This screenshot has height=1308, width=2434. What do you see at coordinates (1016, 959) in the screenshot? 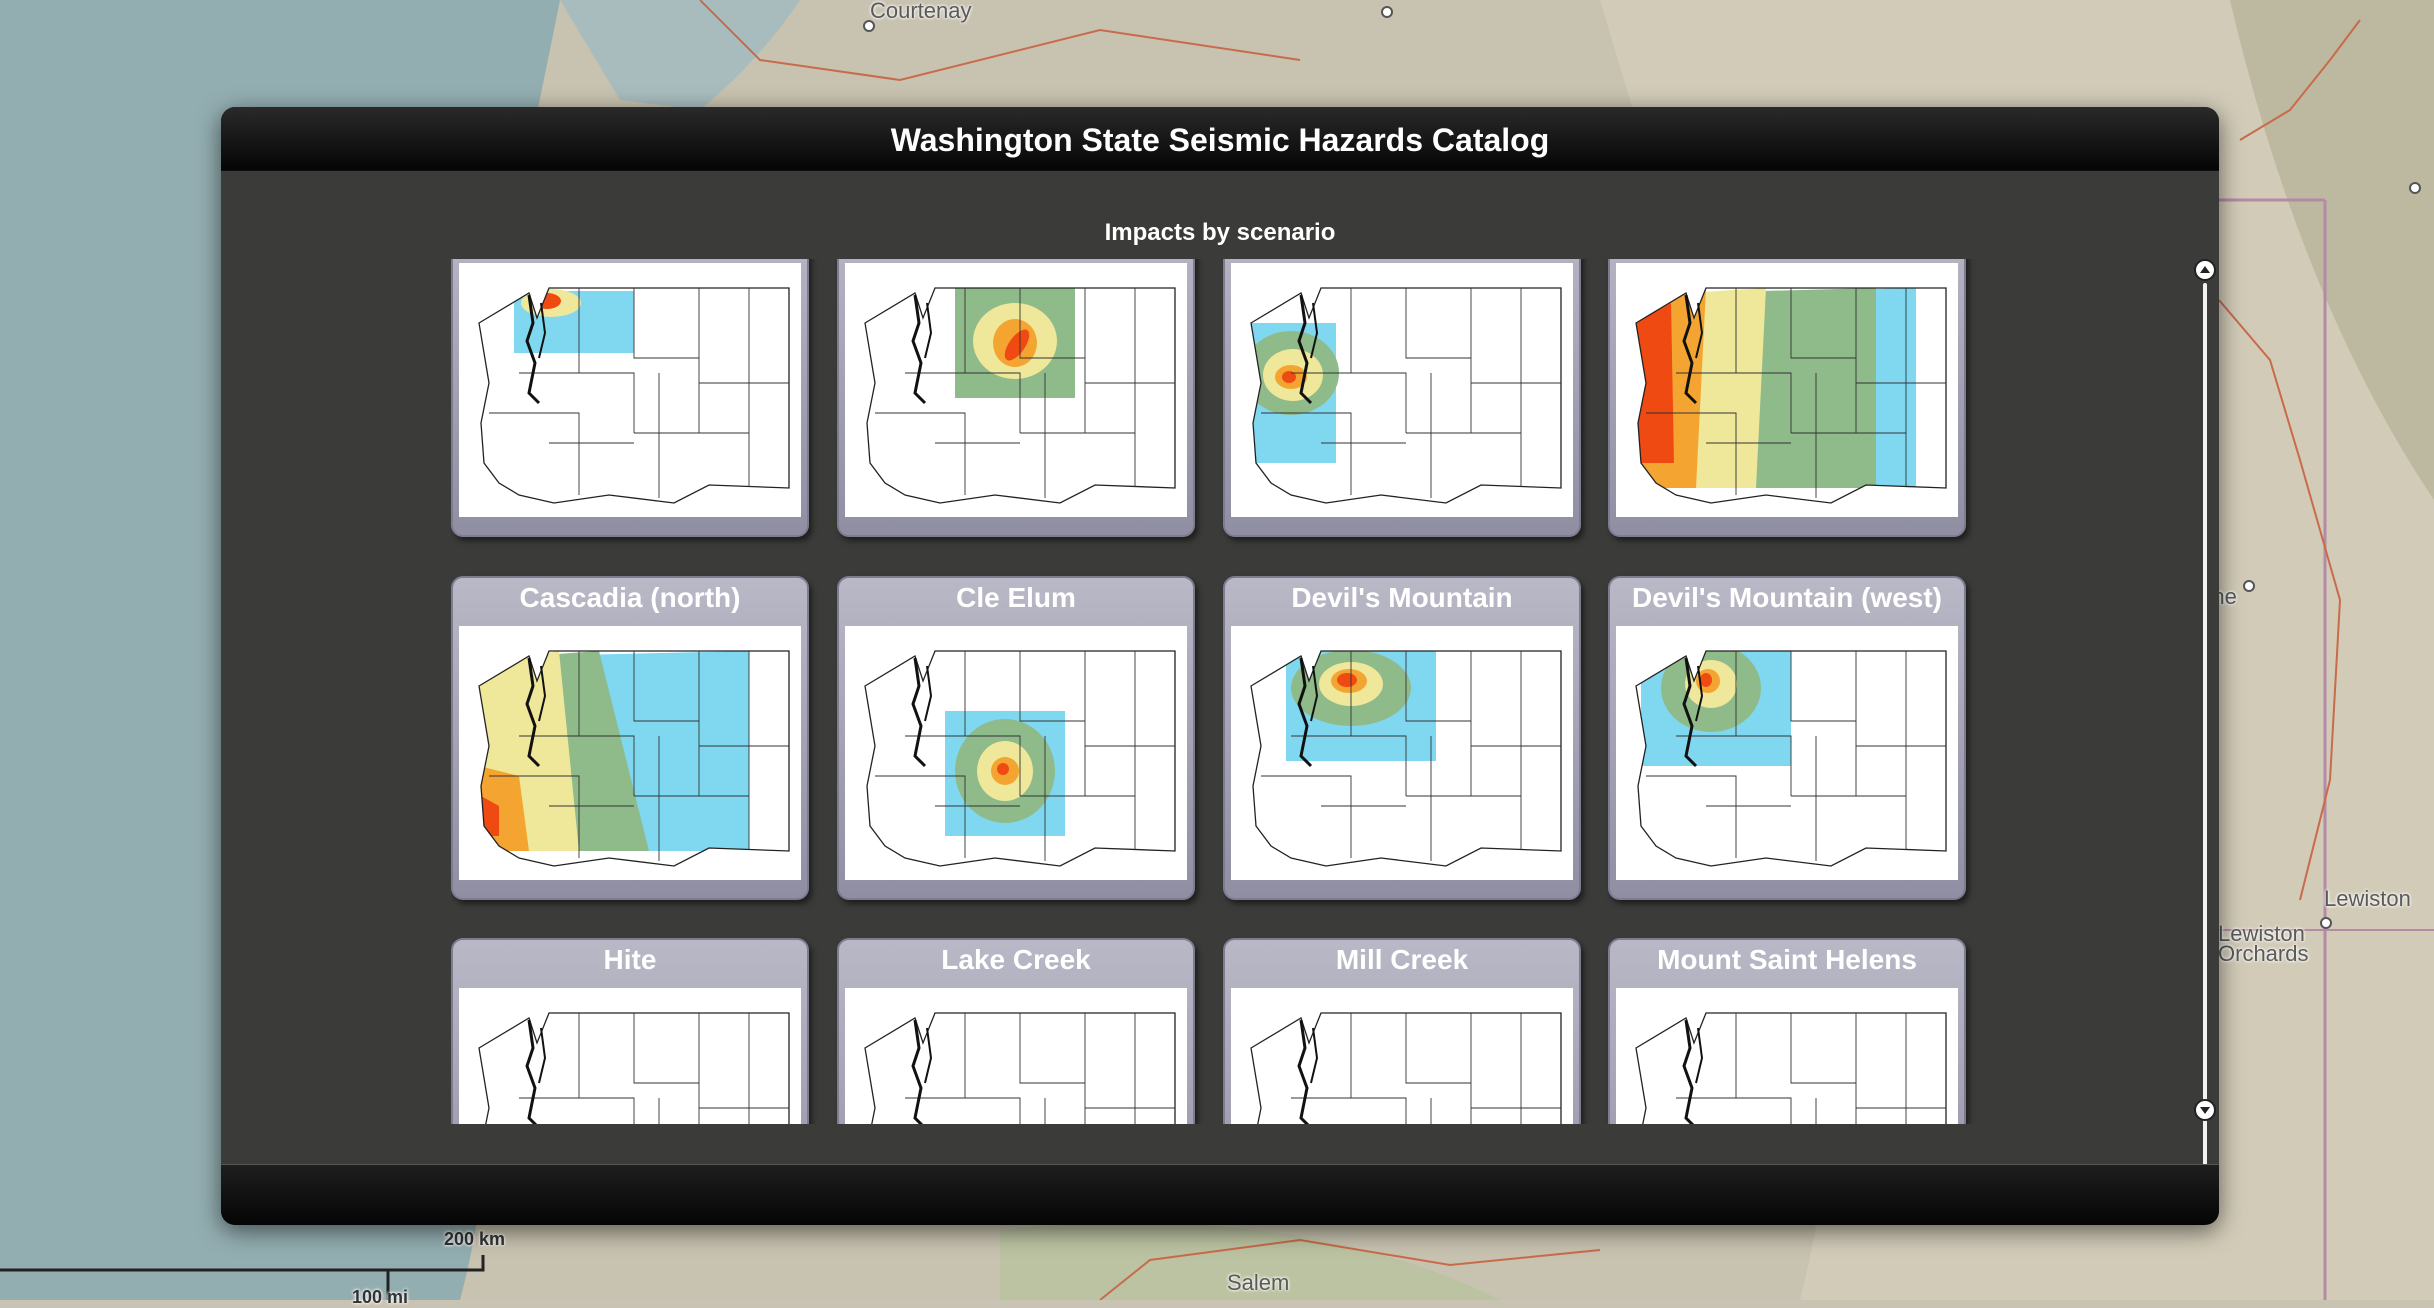
I see `scenario-card-title: Lake Creek` at bounding box center [1016, 959].